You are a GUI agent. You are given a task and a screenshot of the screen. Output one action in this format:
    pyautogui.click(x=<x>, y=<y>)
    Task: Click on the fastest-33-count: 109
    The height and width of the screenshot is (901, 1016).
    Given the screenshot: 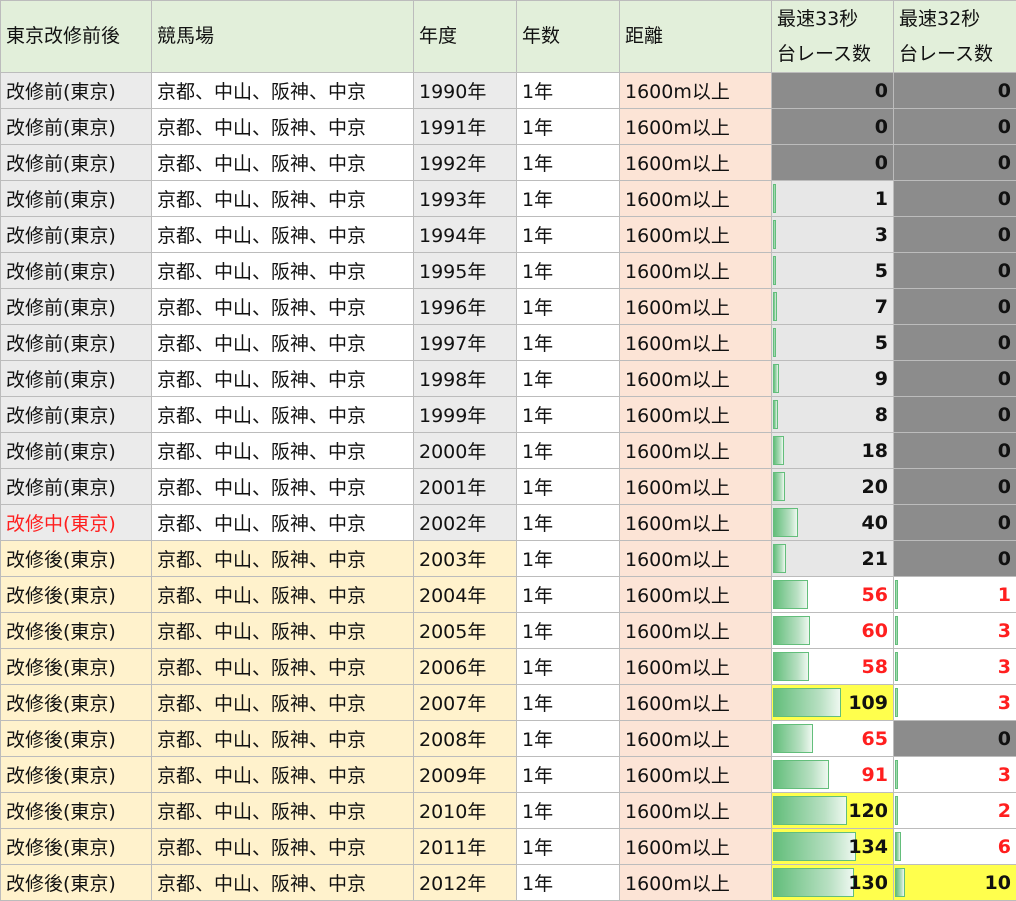 What is the action you would take?
    pyautogui.click(x=832, y=702)
    